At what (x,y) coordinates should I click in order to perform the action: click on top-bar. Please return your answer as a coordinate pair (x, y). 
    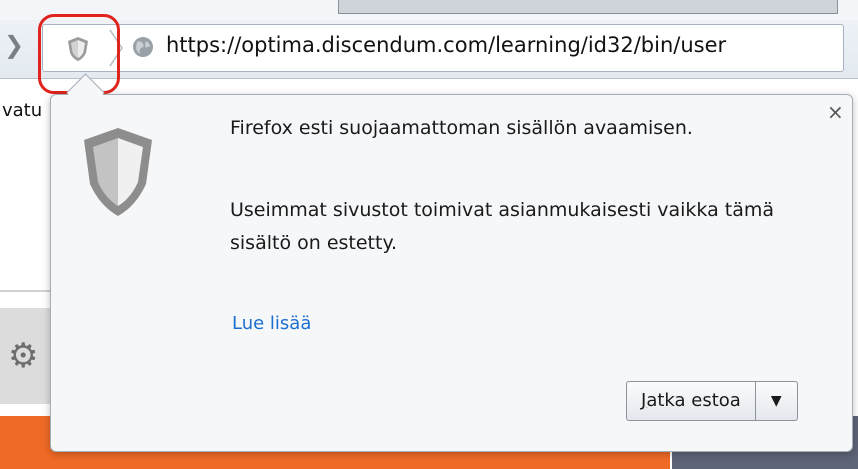
    Looking at the image, I should click on (588, 7).